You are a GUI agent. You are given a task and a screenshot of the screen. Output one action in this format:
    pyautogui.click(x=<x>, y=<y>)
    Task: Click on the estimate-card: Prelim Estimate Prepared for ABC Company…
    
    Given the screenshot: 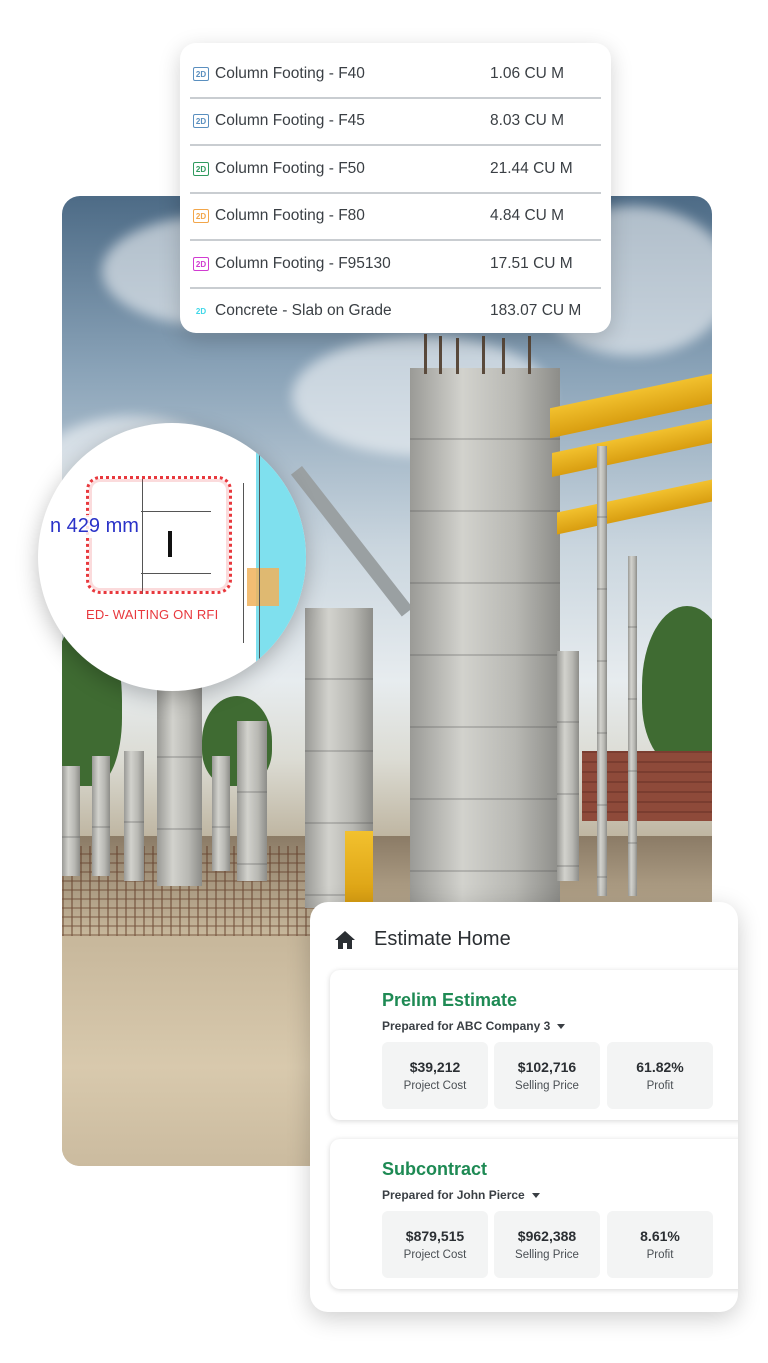 What is the action you would take?
    pyautogui.click(x=534, y=1045)
    